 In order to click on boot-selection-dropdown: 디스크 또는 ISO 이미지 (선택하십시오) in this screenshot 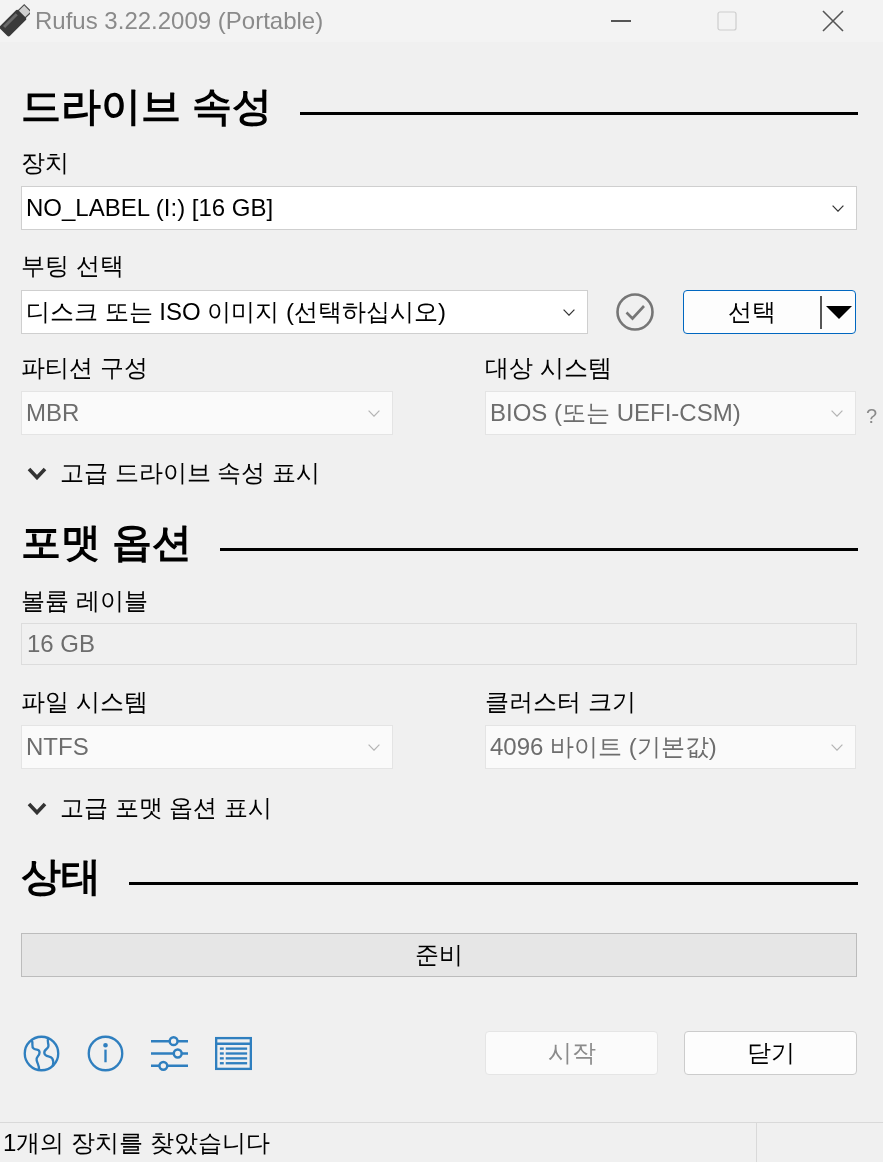, I will do `click(304, 312)`.